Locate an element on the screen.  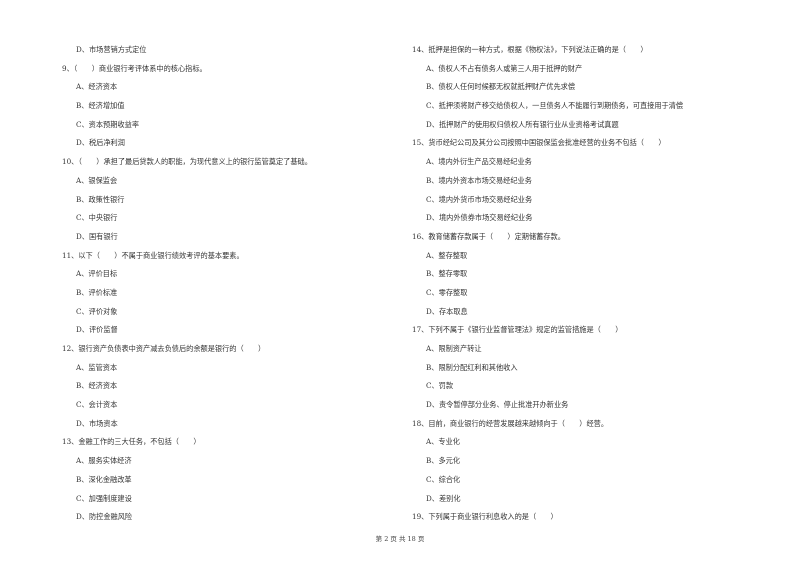
answer-option: B、经济增加值 is located at coordinates (100, 106).